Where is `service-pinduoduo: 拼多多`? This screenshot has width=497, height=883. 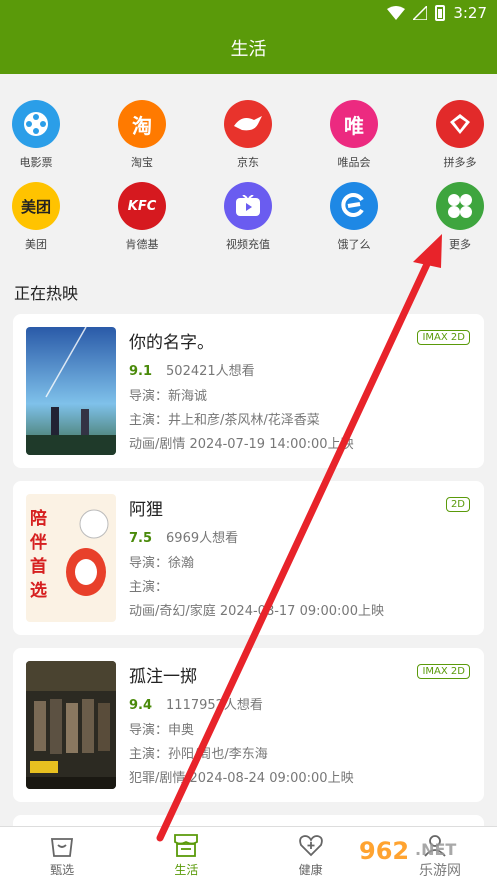
service-pinduoduo: 拼多多 is located at coordinates (458, 135).